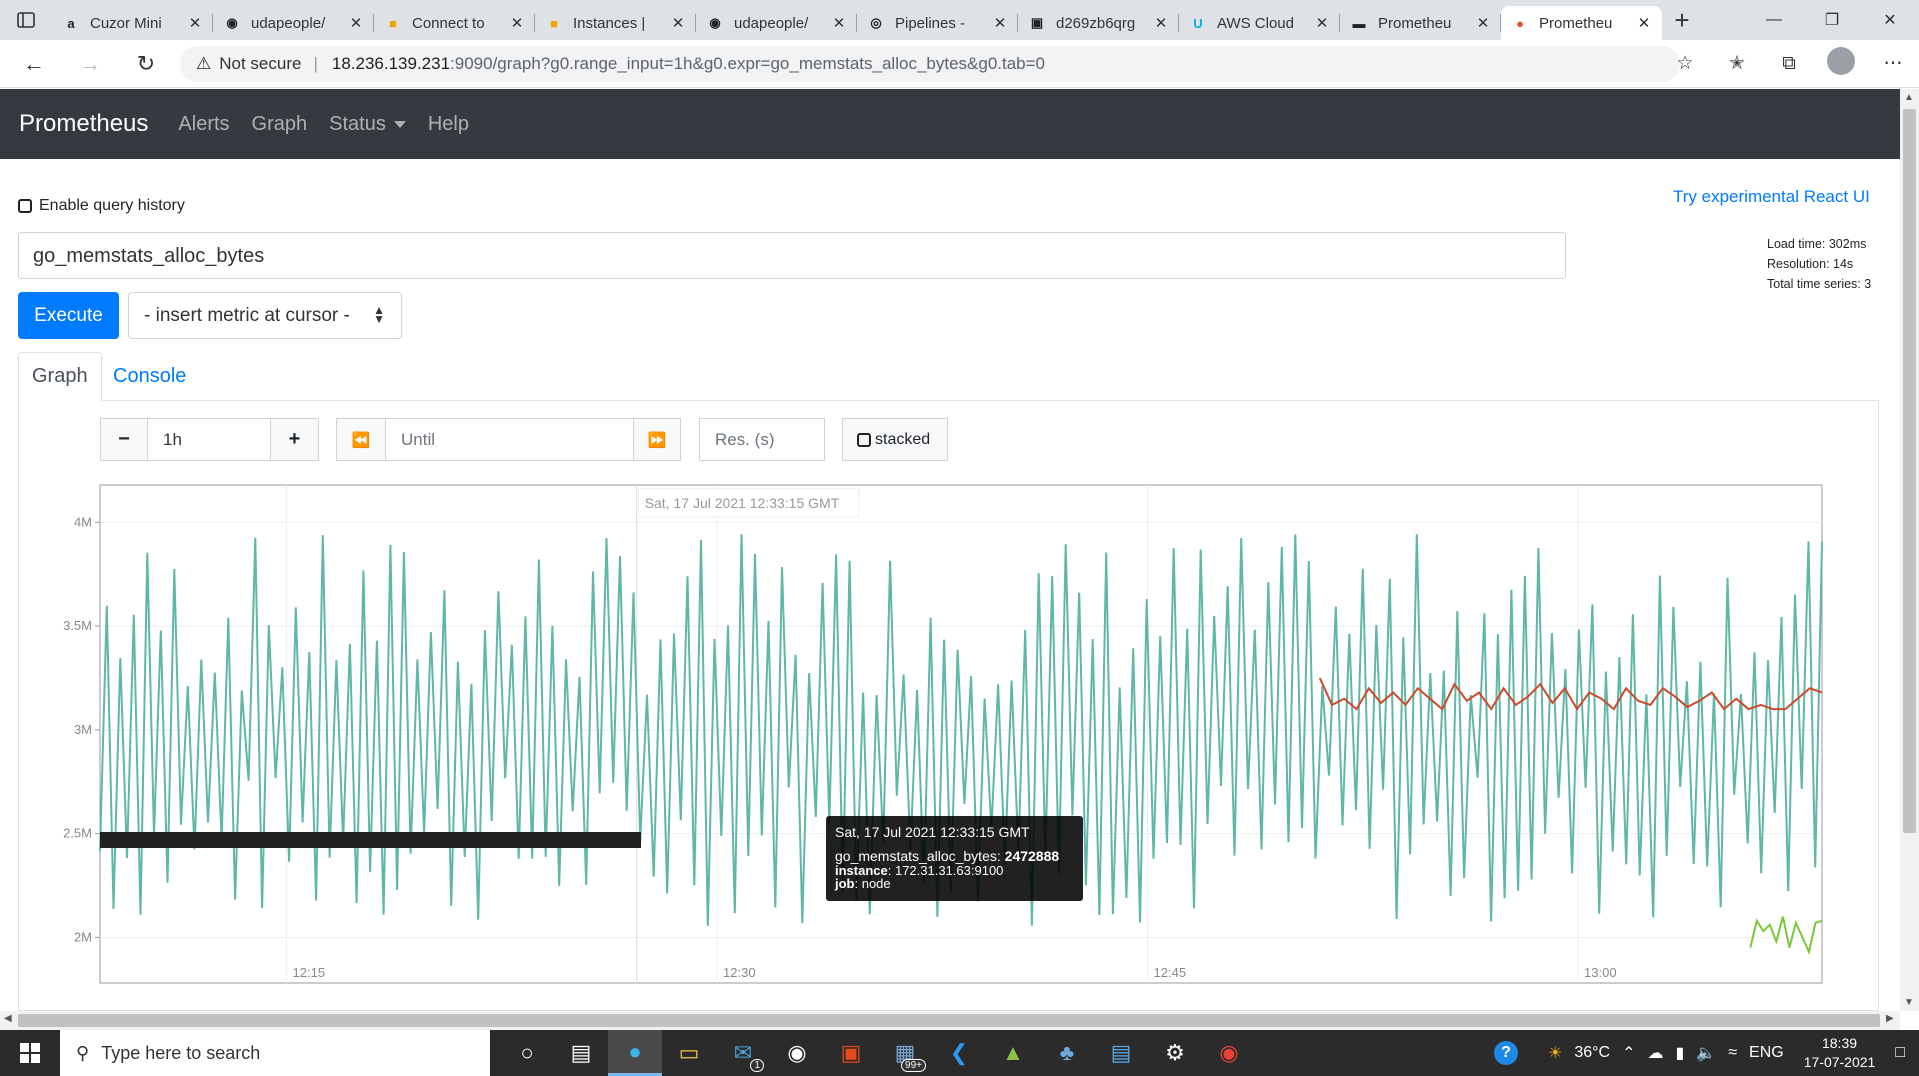 This screenshot has height=1076, width=1919. Describe the element at coordinates (181, 1052) in the screenshot. I see `taskbar-search-placeholder: Type here to search` at that location.